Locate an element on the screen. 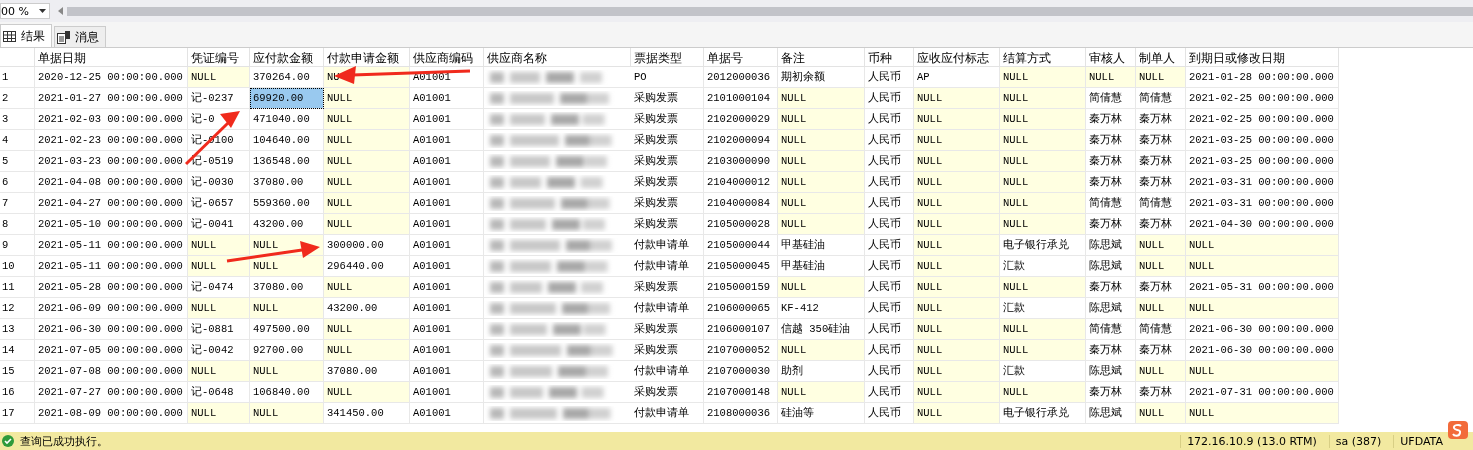 This screenshot has height=450, width=1473. column-header: 备注 is located at coordinates (821, 57).